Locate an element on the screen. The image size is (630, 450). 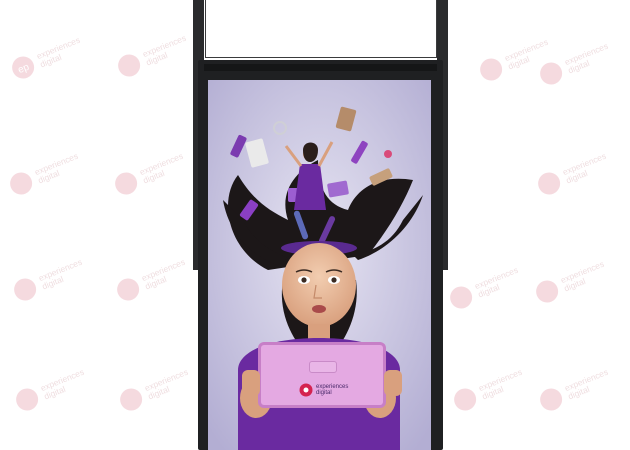
svg-text: ep is located at coordinates (23, 69).